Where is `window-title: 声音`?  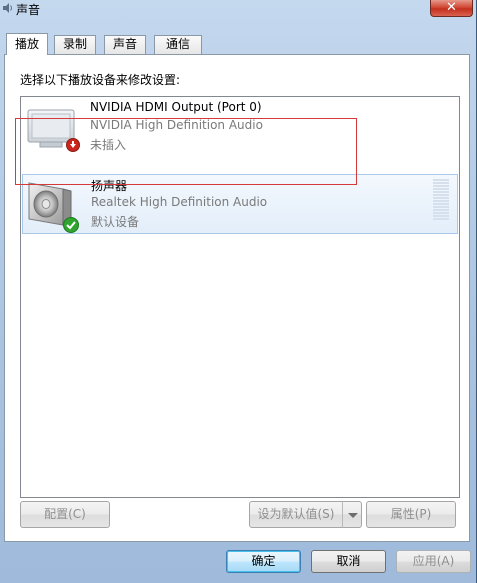 window-title: 声音 is located at coordinates (28, 10).